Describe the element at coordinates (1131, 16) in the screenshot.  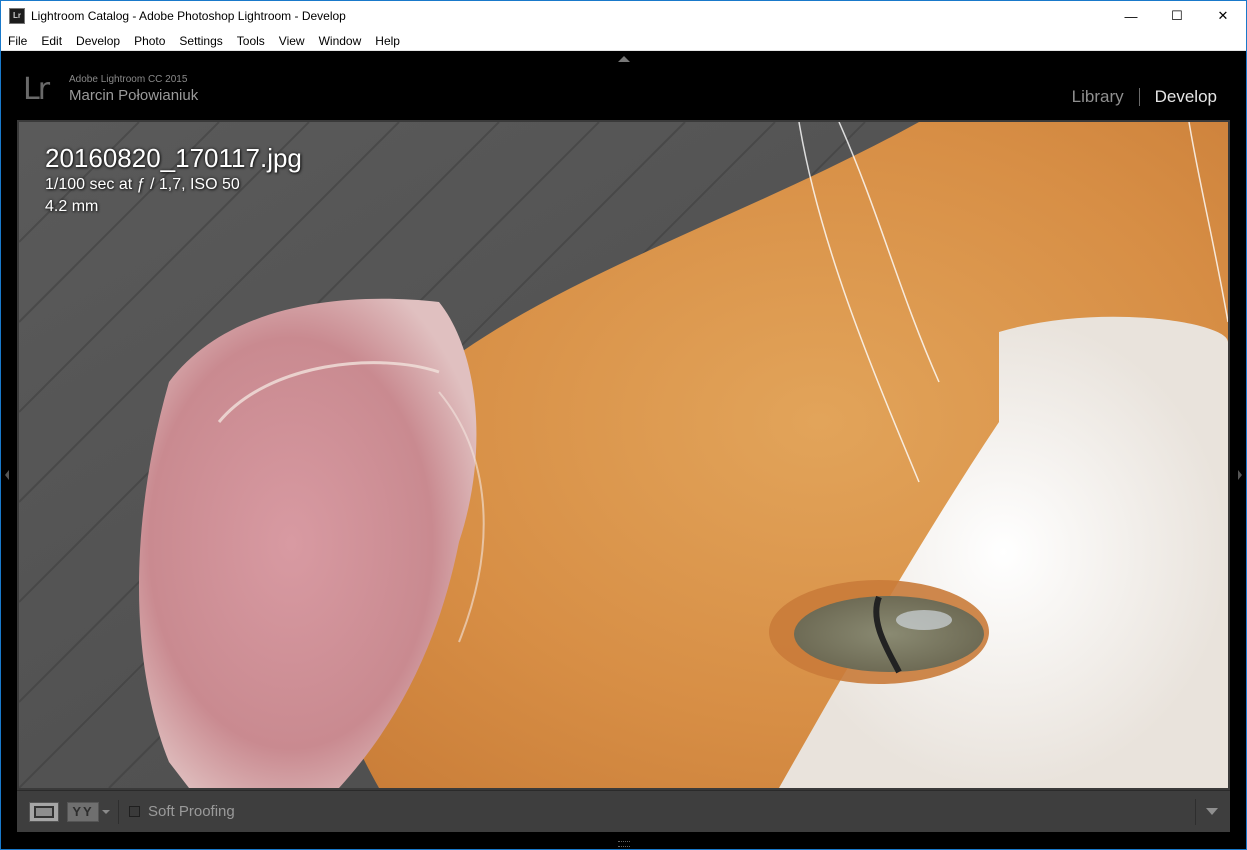
I see `minimize-button: —` at that location.